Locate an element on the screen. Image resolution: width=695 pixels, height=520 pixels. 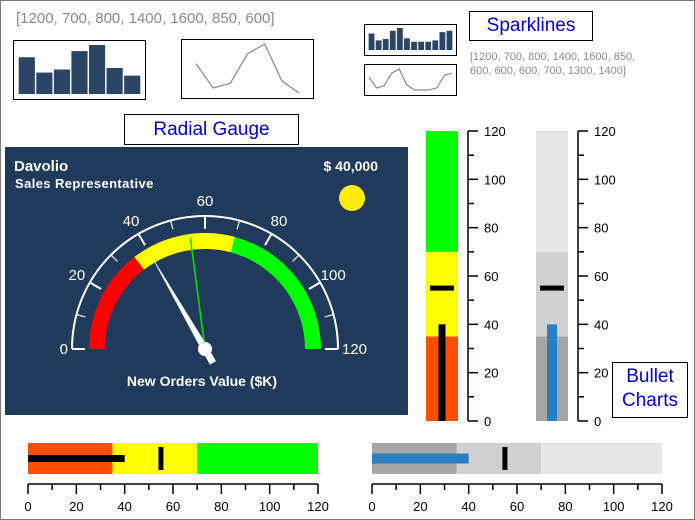
sparkline-bar-small is located at coordinates (410, 39).